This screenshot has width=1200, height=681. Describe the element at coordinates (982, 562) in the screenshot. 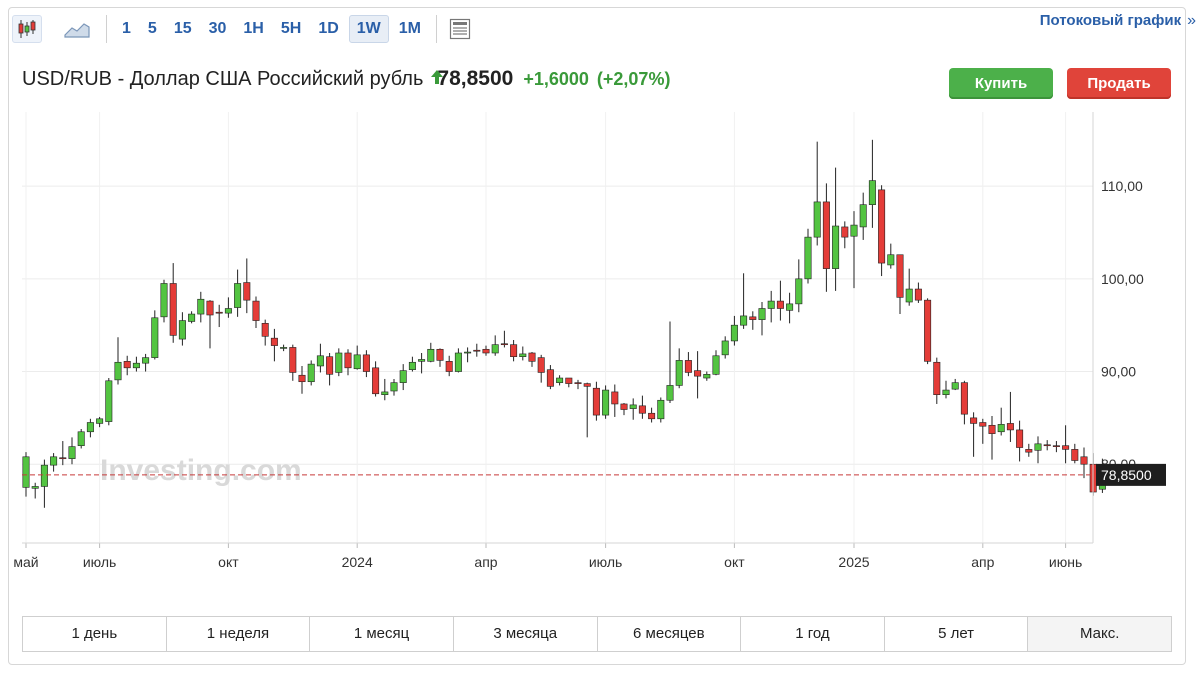

I see `x-tick-label: апр` at that location.